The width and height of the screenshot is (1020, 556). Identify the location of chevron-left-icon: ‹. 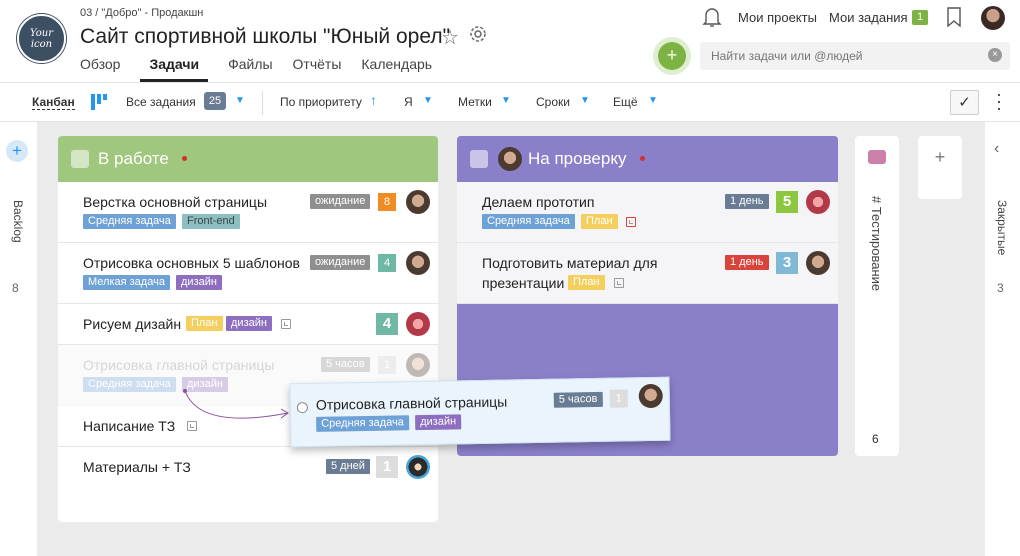
(996, 149).